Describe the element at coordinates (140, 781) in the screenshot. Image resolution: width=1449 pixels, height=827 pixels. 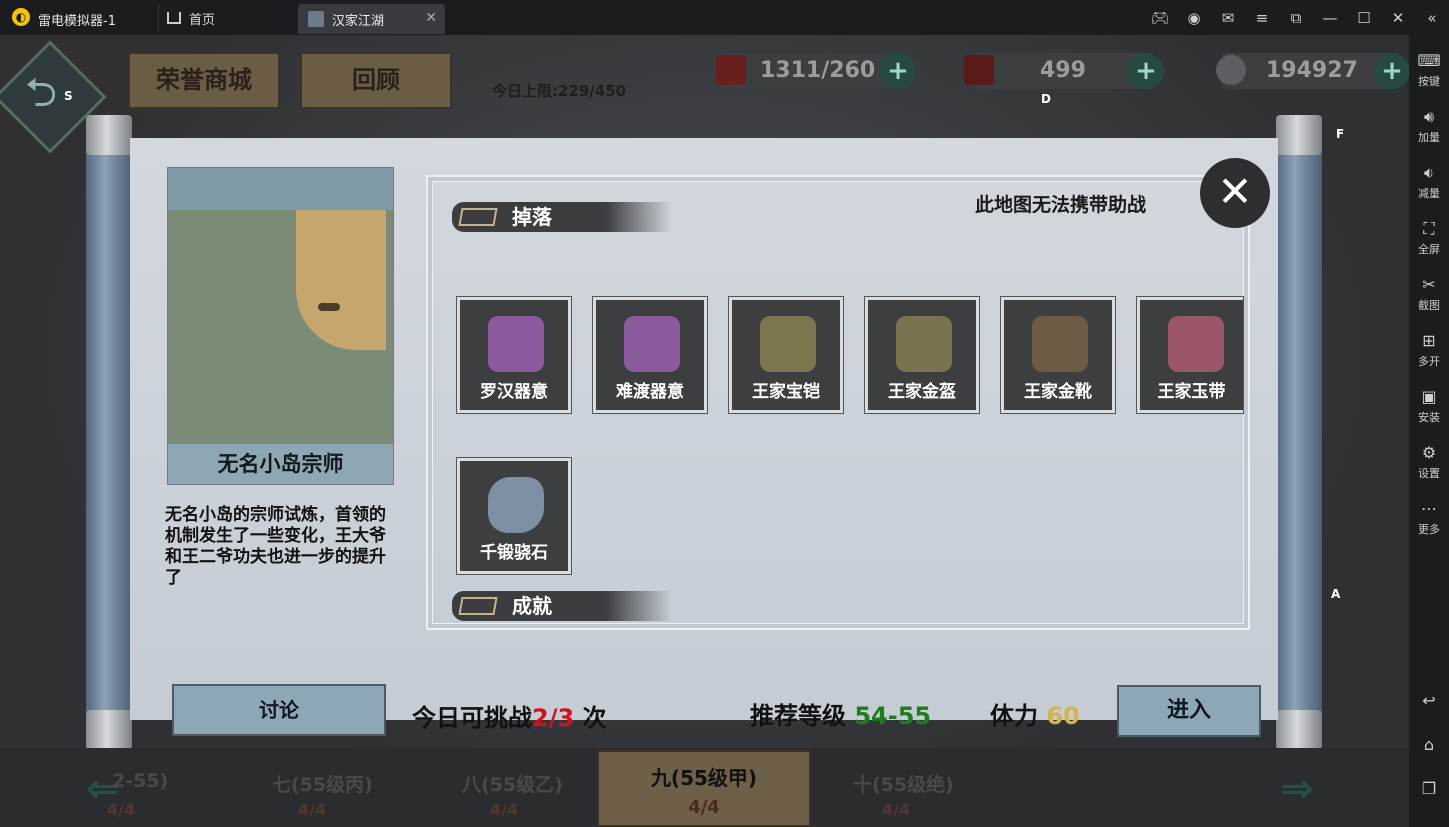
I see `level-tab: 2-55)` at that location.